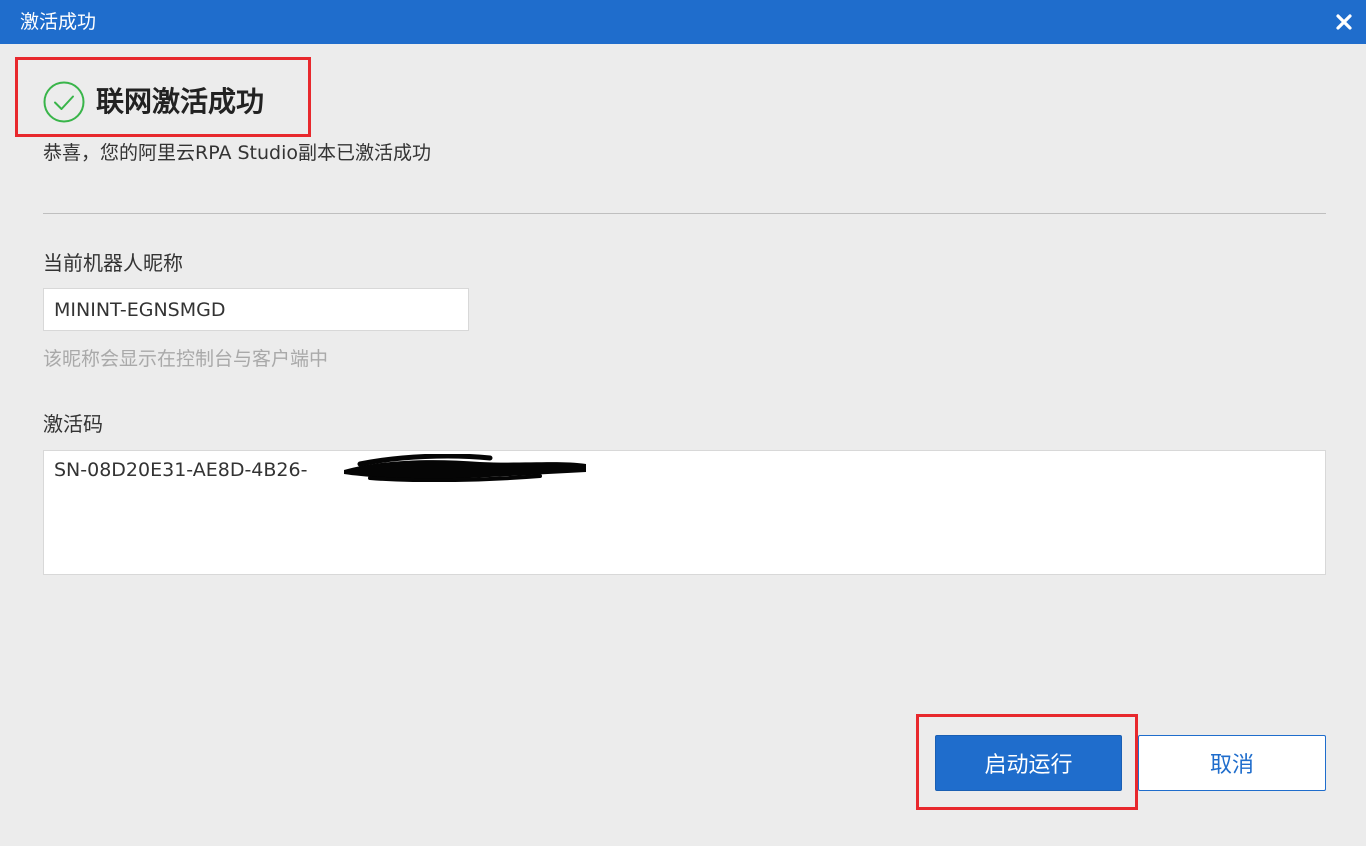 The image size is (1366, 846). What do you see at coordinates (180, 101) in the screenshot?
I see `result-heading: 联网激活成功` at bounding box center [180, 101].